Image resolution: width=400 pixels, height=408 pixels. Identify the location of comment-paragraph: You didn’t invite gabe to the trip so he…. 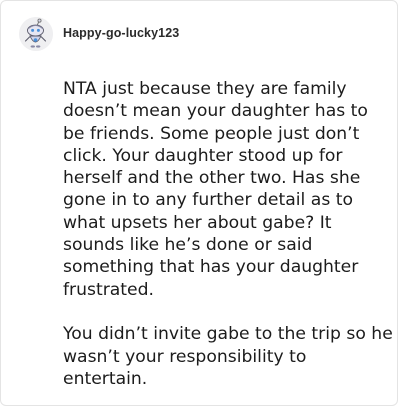
(228, 356).